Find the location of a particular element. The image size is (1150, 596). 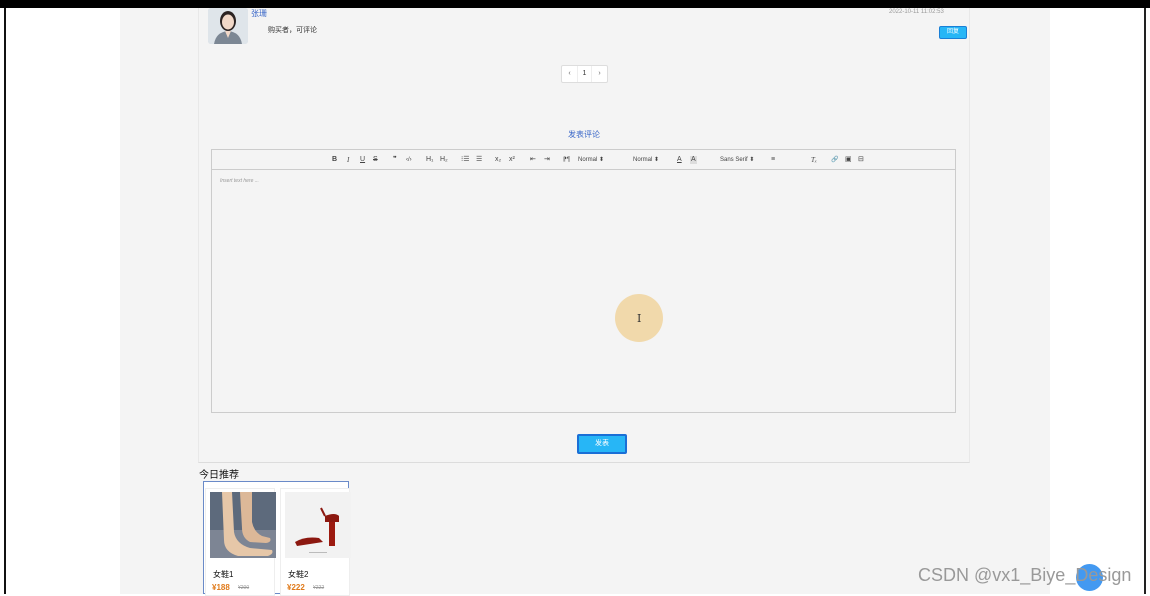

commenter-avatar is located at coordinates (228, 26).